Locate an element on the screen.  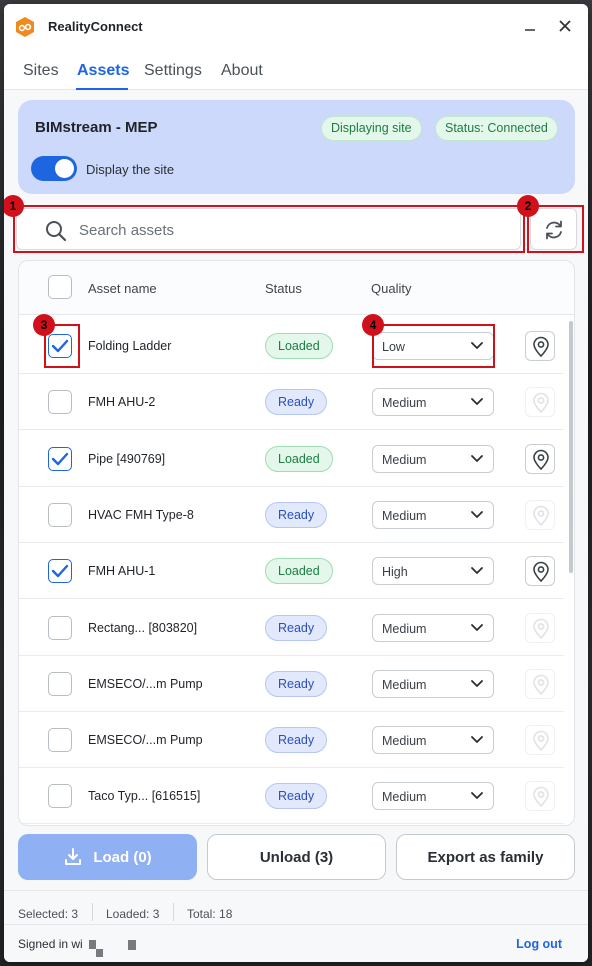
export-family-button: Export as family is located at coordinates (485, 857).